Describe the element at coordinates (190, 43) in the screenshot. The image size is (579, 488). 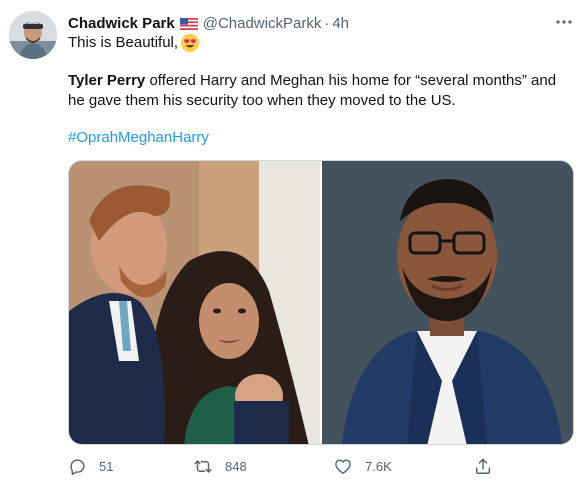
I see `heart-eyes-emoji-icon` at that location.